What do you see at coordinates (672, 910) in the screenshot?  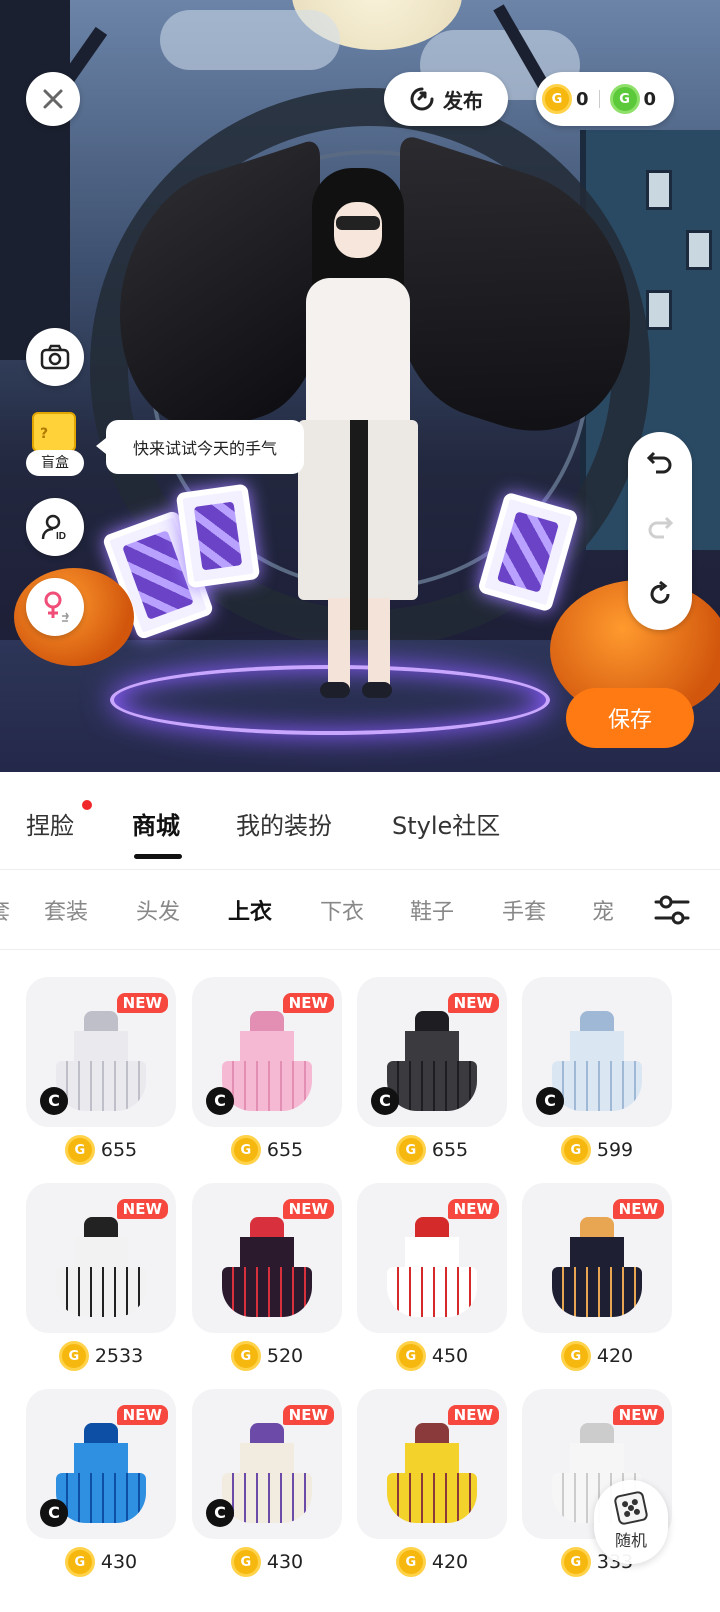 I see `filter-icon` at bounding box center [672, 910].